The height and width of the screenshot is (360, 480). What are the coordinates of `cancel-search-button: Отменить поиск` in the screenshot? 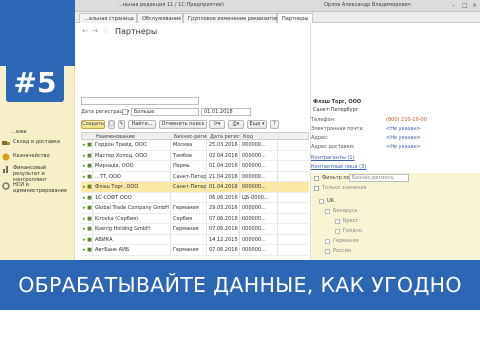 It's located at (183, 124).